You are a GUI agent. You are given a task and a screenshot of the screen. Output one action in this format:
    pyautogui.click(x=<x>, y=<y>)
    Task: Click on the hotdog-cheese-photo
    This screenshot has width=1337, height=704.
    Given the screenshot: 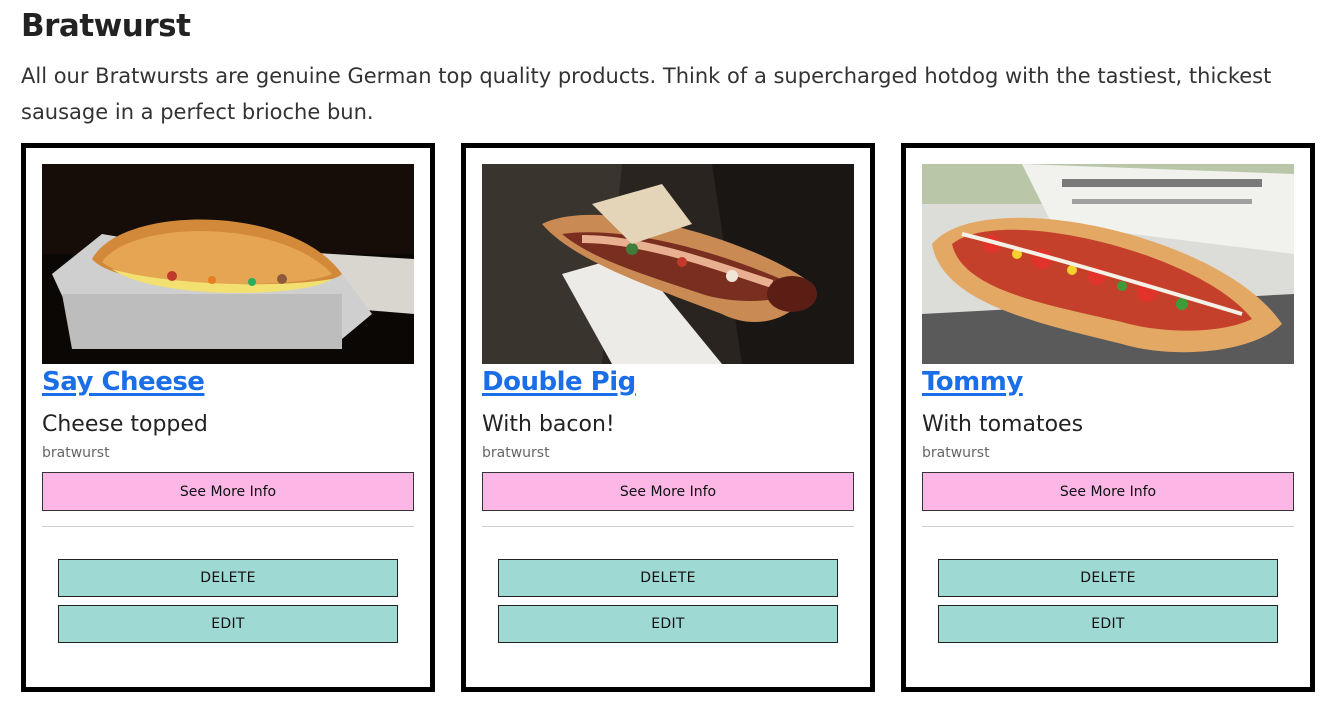 What is the action you would take?
    pyautogui.click(x=228, y=264)
    